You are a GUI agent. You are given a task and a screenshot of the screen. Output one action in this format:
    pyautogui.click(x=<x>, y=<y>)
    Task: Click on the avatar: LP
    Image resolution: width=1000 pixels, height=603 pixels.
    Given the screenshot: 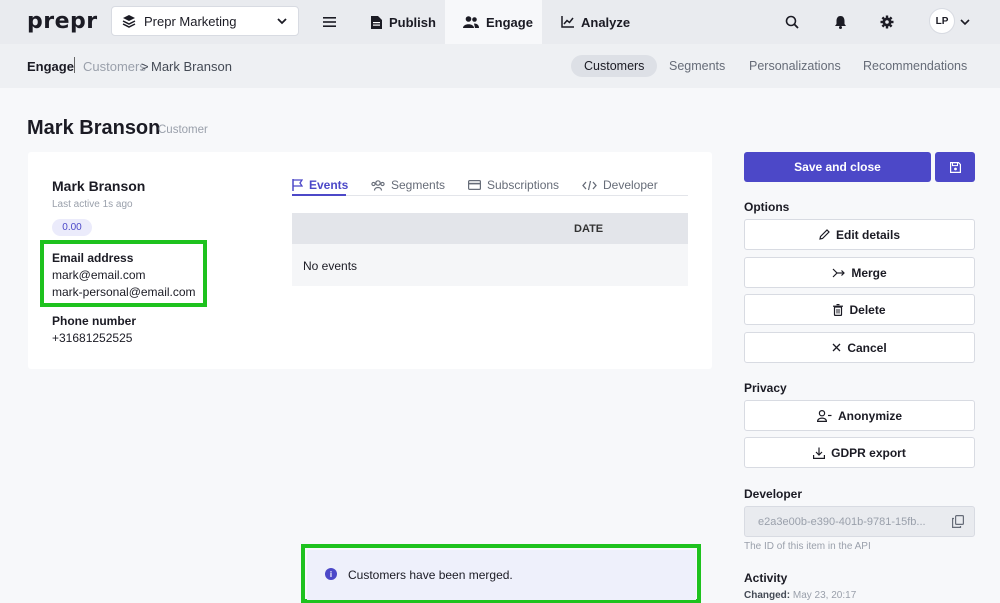 What is the action you would take?
    pyautogui.click(x=942, y=21)
    